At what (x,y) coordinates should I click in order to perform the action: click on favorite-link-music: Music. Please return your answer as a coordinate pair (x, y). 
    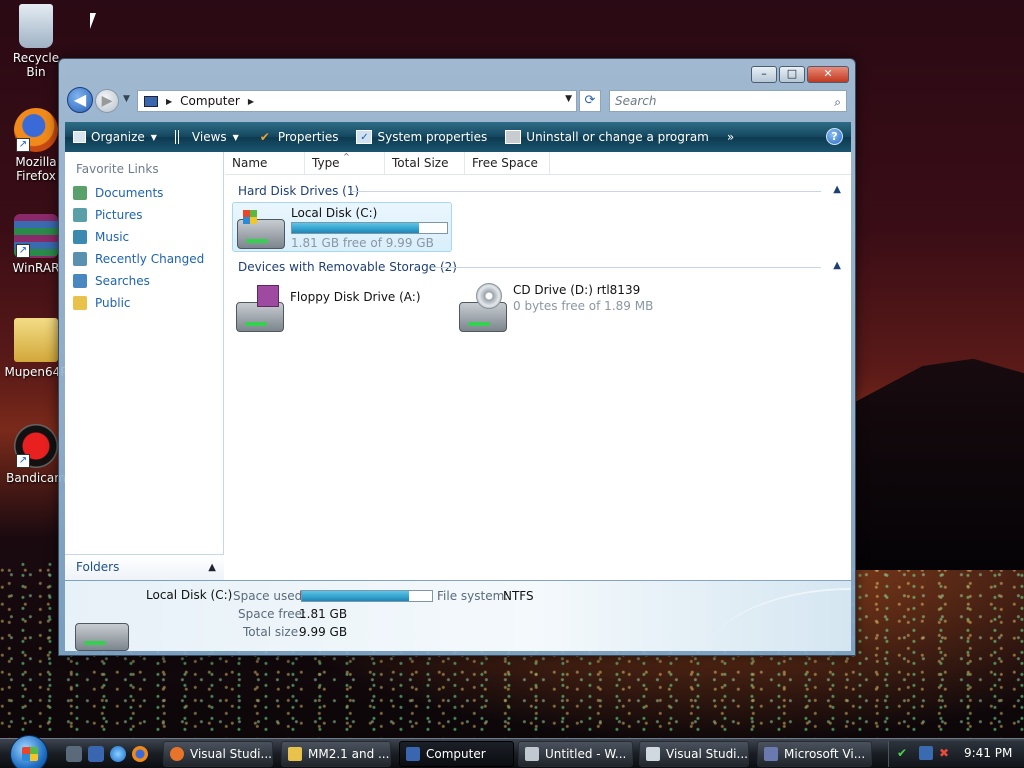
    Looking at the image, I should click on (101, 237).